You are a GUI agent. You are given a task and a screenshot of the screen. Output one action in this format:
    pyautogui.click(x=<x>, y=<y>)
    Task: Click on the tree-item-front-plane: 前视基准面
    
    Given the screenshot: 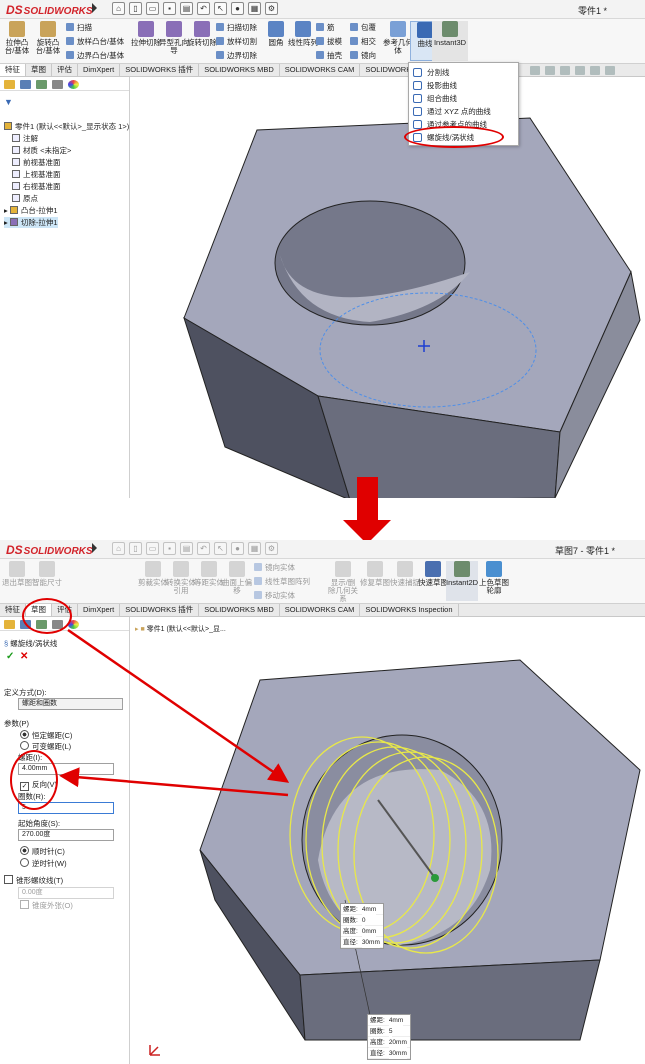 What is the action you would take?
    pyautogui.click(x=36, y=162)
    